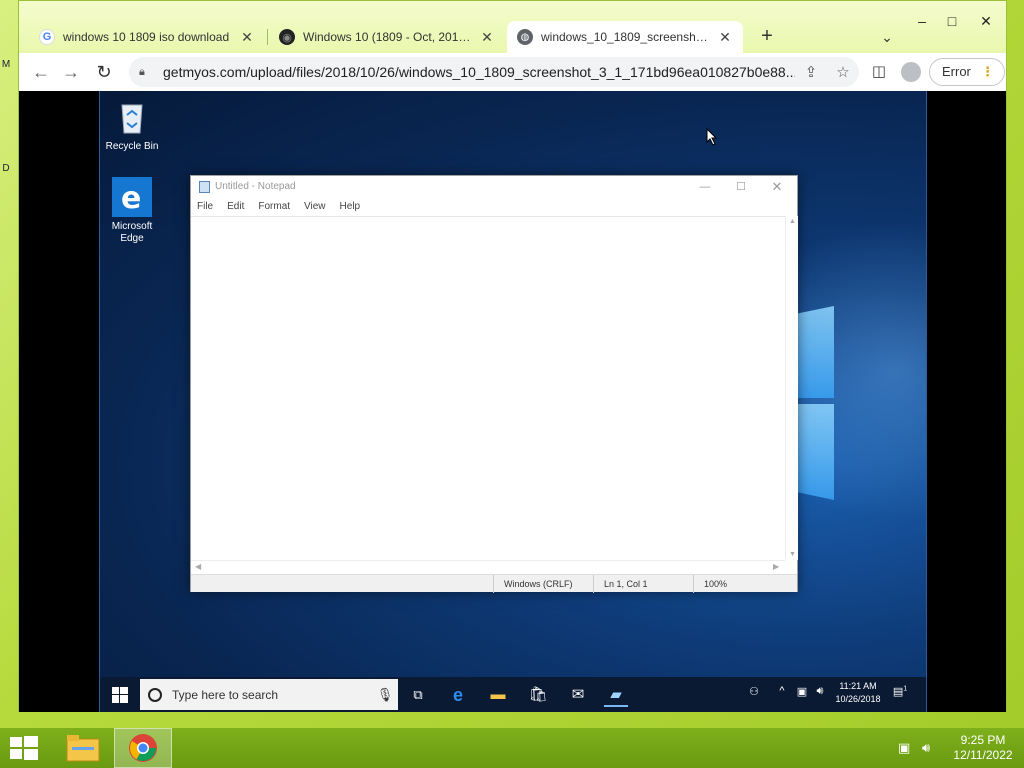 The image size is (1024, 768). Describe the element at coordinates (418, 695) in the screenshot. I see `task-view-icon: ⧉` at that location.